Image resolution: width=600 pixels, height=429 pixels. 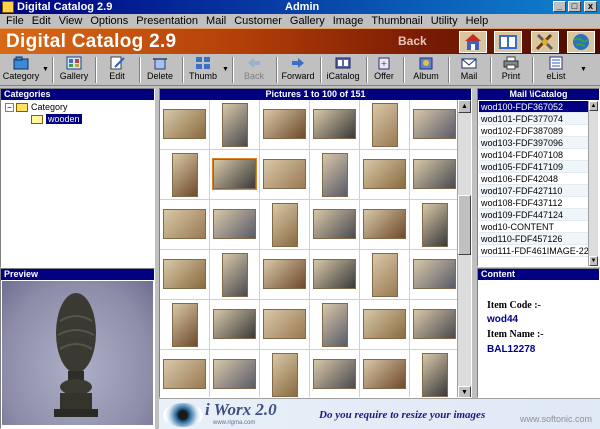 What do you see at coordinates (348, 21) in the screenshot?
I see `menu-image: Image` at bounding box center [348, 21].